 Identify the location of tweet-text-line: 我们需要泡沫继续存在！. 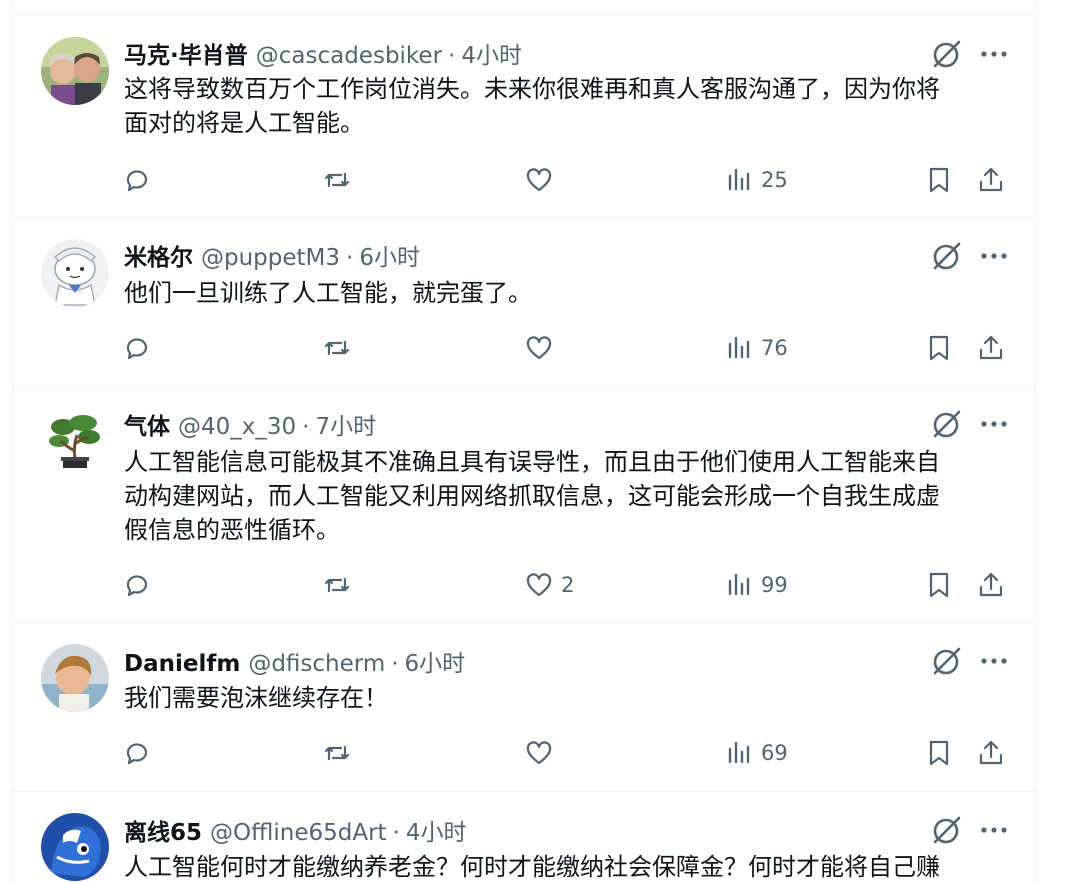
(256, 698).